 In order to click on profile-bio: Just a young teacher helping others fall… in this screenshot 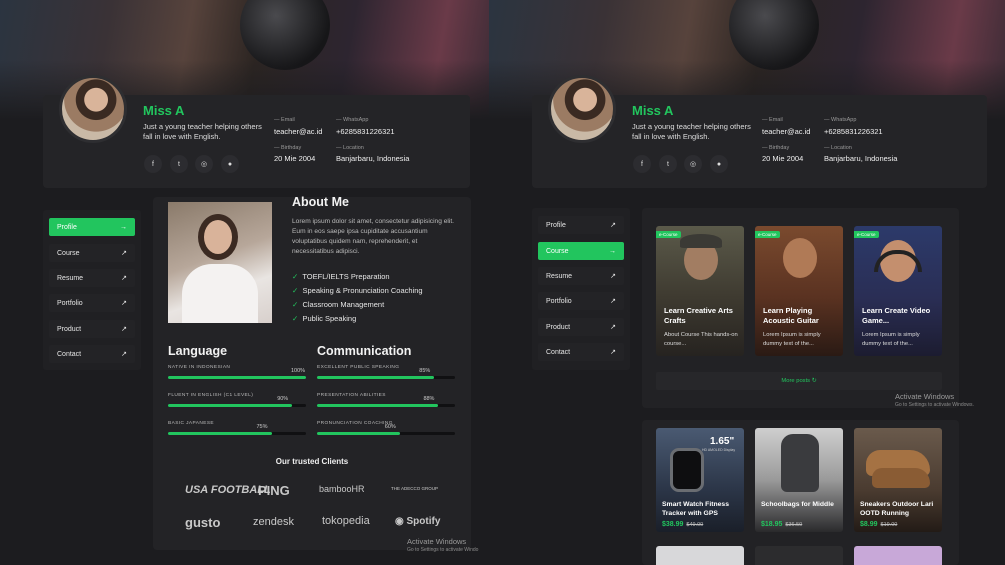, I will do `click(691, 131)`.